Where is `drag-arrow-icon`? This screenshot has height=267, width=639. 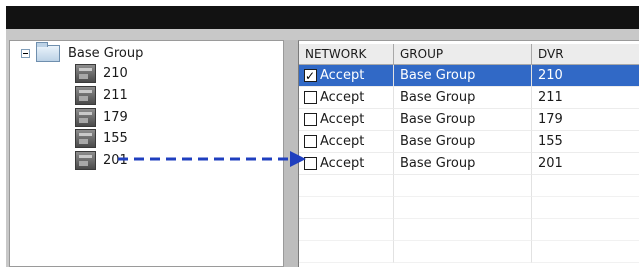 drag-arrow-icon is located at coordinates (212, 159).